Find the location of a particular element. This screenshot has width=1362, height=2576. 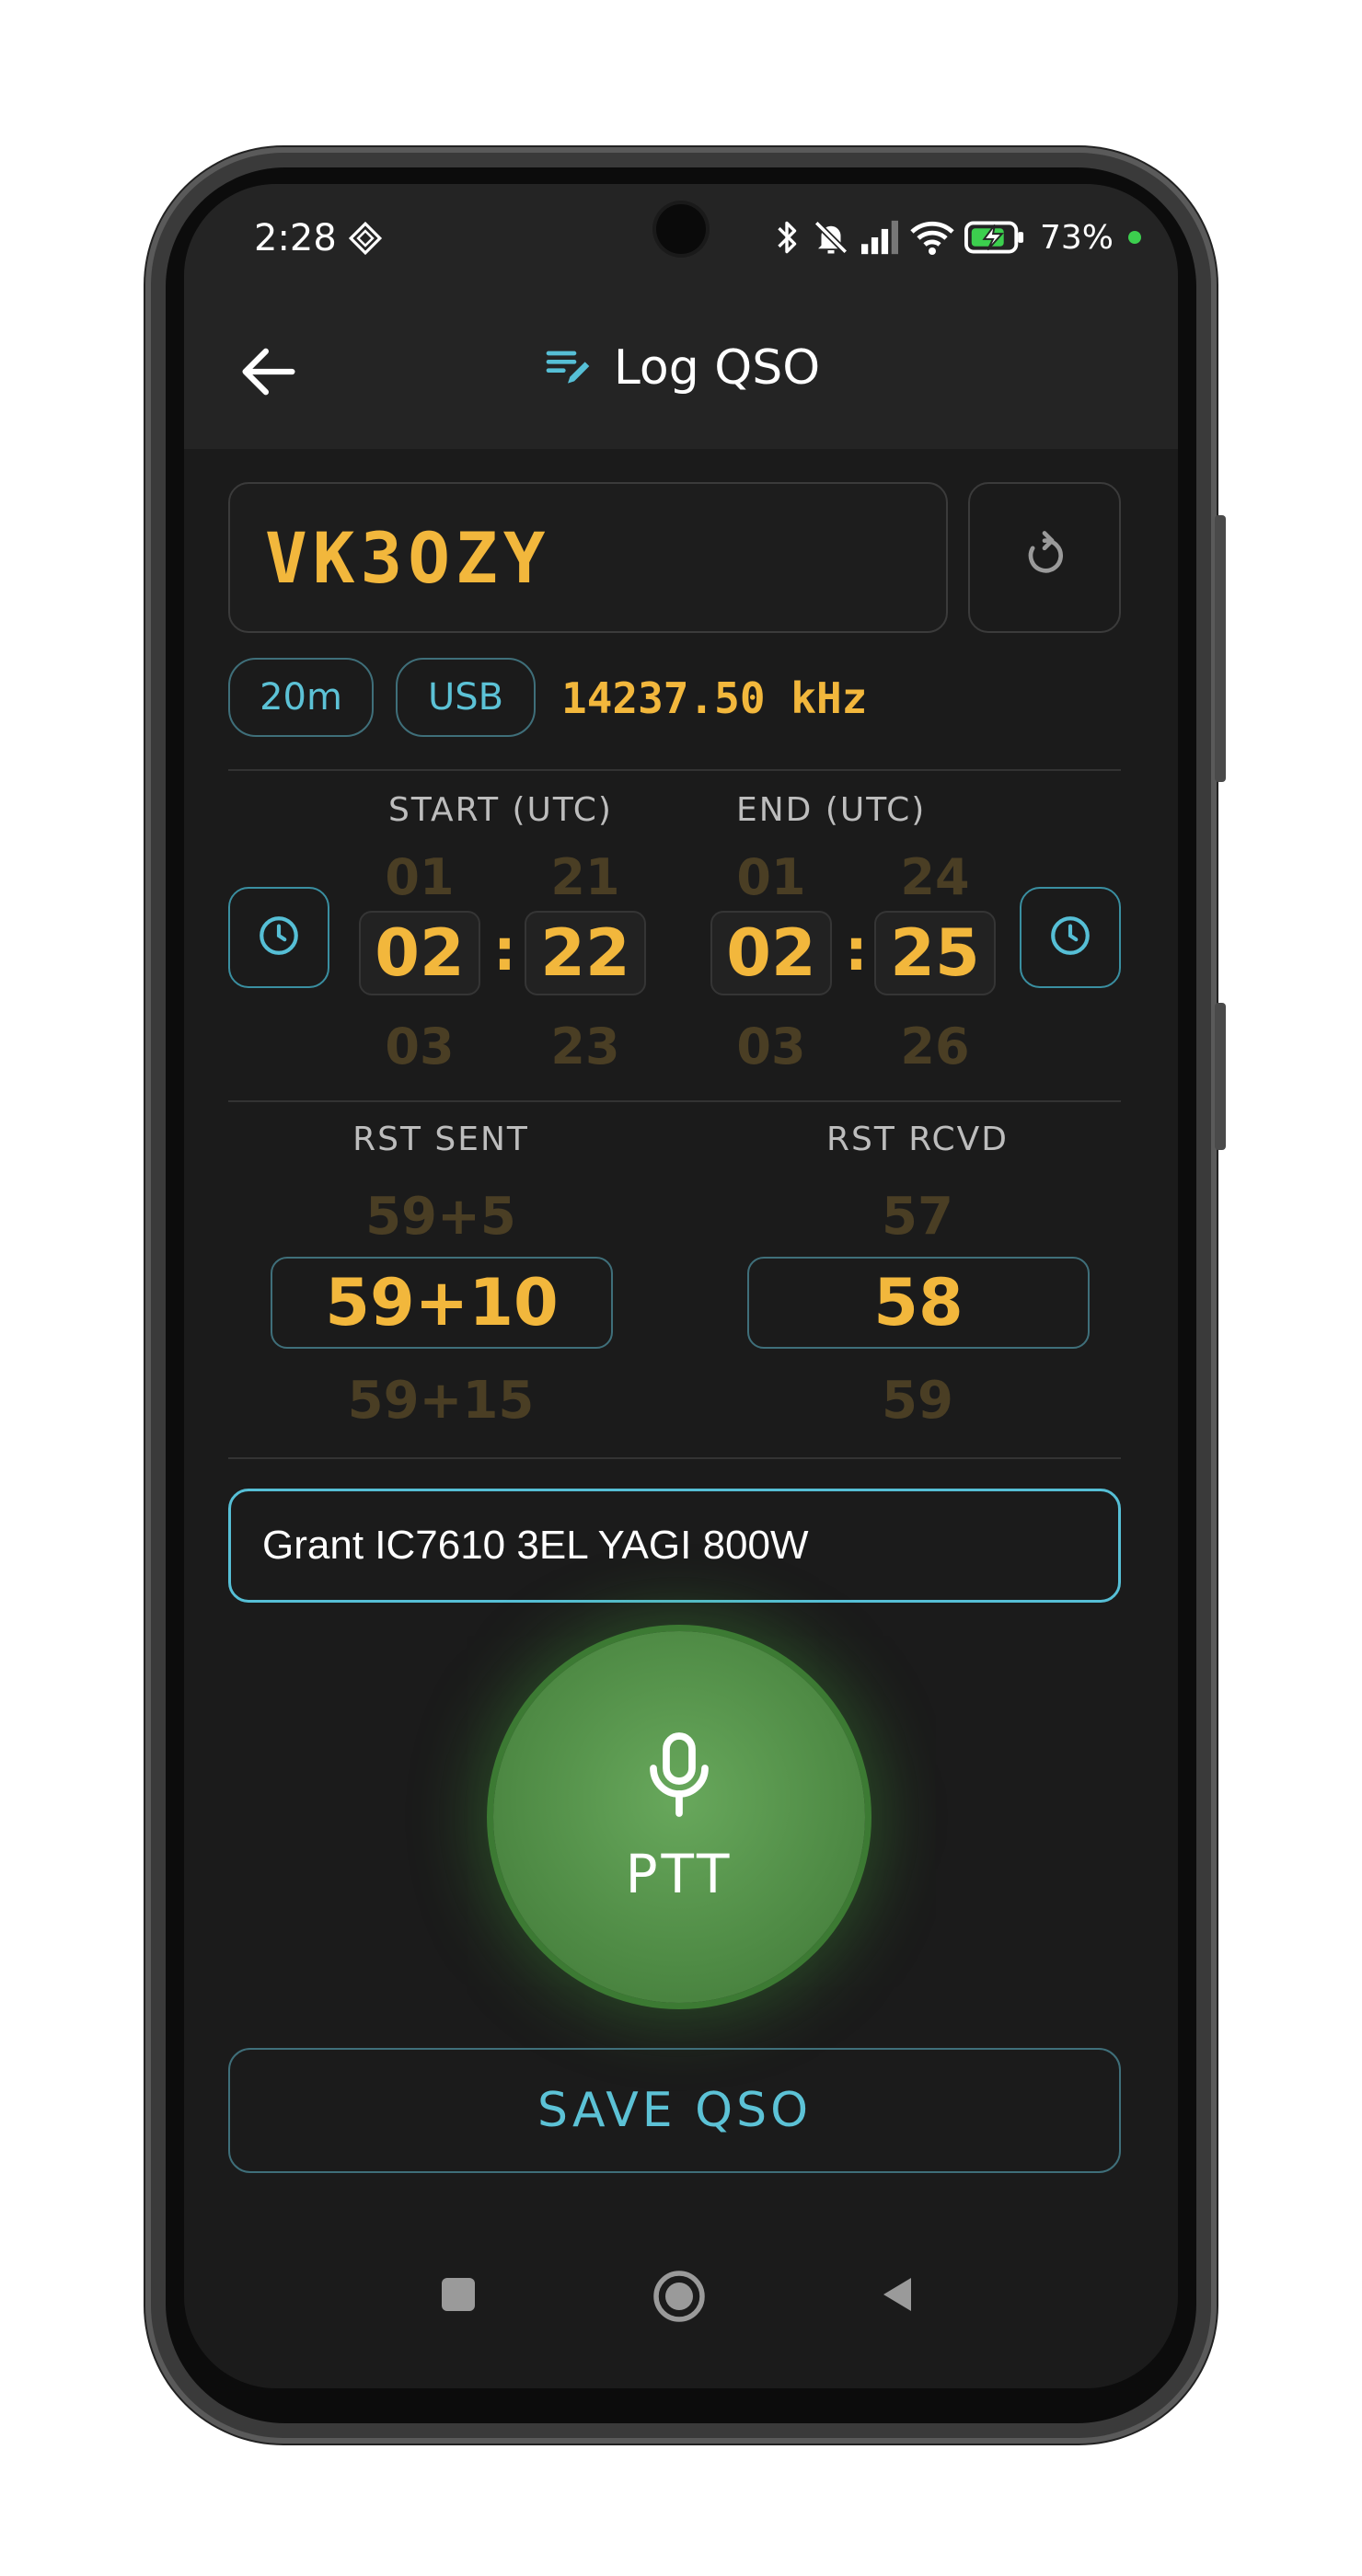

rst-sent-picker: 59+10 is located at coordinates (442, 1303).